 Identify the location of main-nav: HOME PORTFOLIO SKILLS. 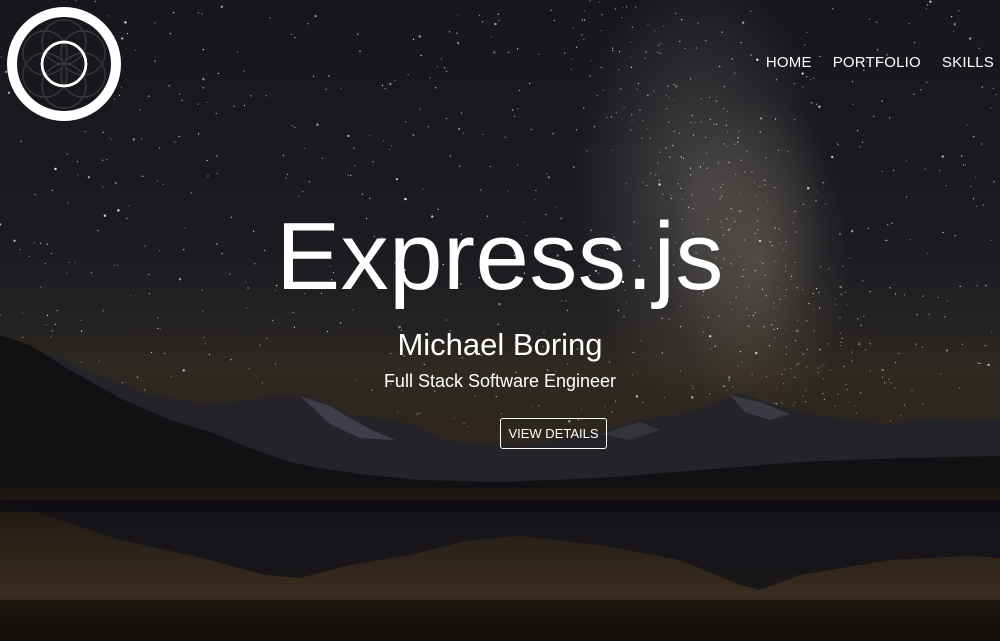
(880, 62).